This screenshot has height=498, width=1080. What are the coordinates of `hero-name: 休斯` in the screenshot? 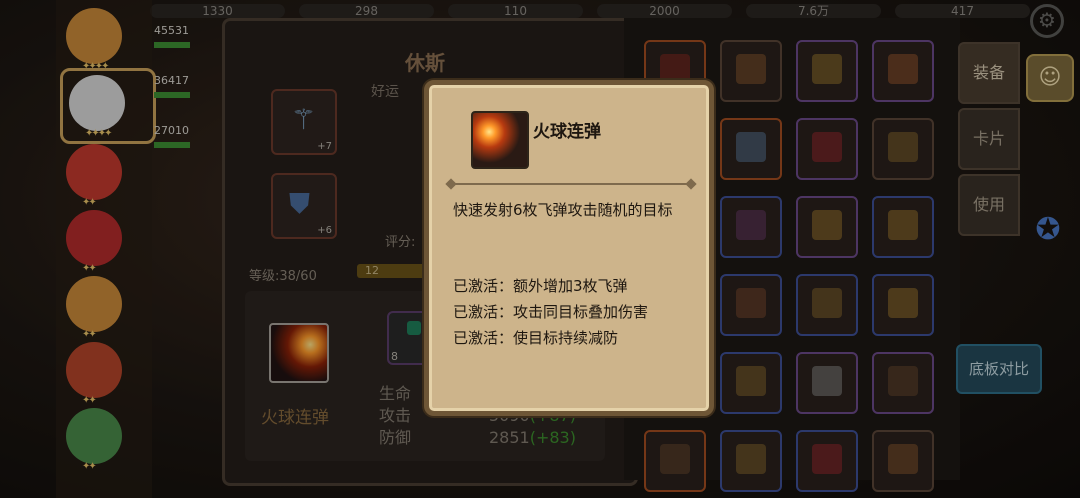 It's located at (425, 63).